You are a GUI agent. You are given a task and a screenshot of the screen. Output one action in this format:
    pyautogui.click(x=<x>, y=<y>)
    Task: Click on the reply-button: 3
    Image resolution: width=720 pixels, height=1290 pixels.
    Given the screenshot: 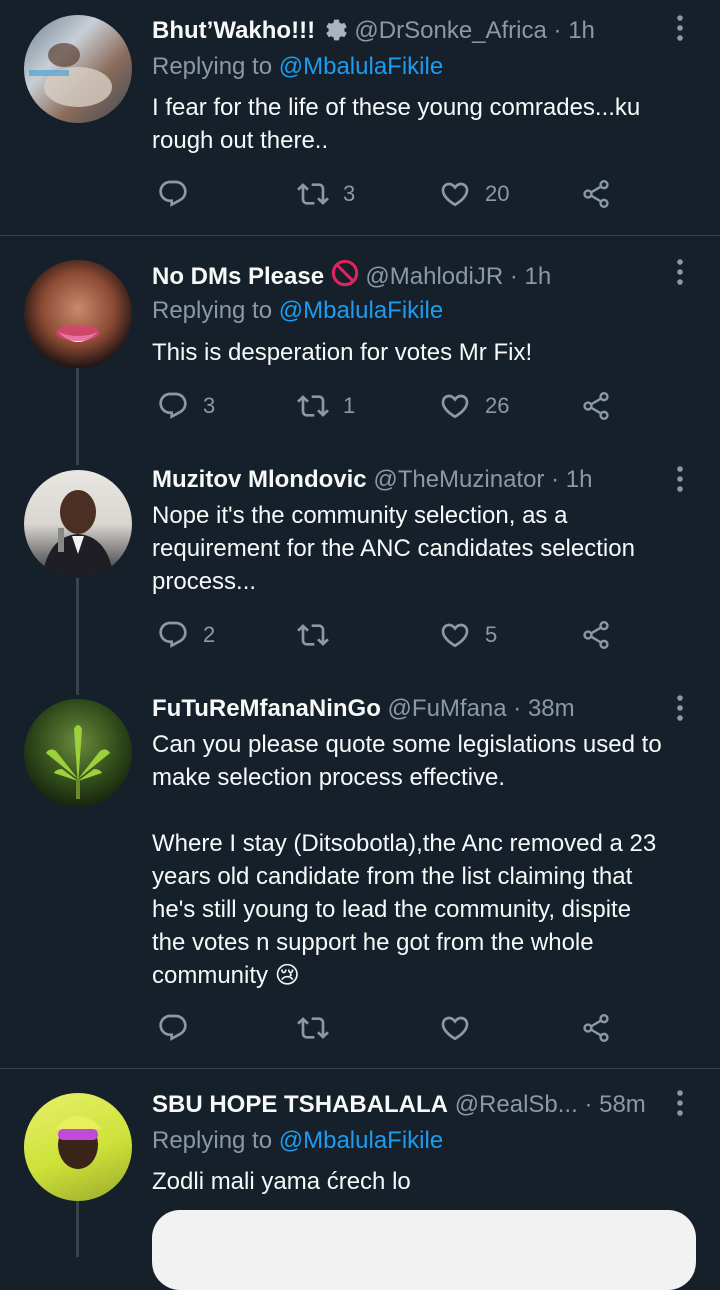 What is the action you would take?
    pyautogui.click(x=186, y=406)
    